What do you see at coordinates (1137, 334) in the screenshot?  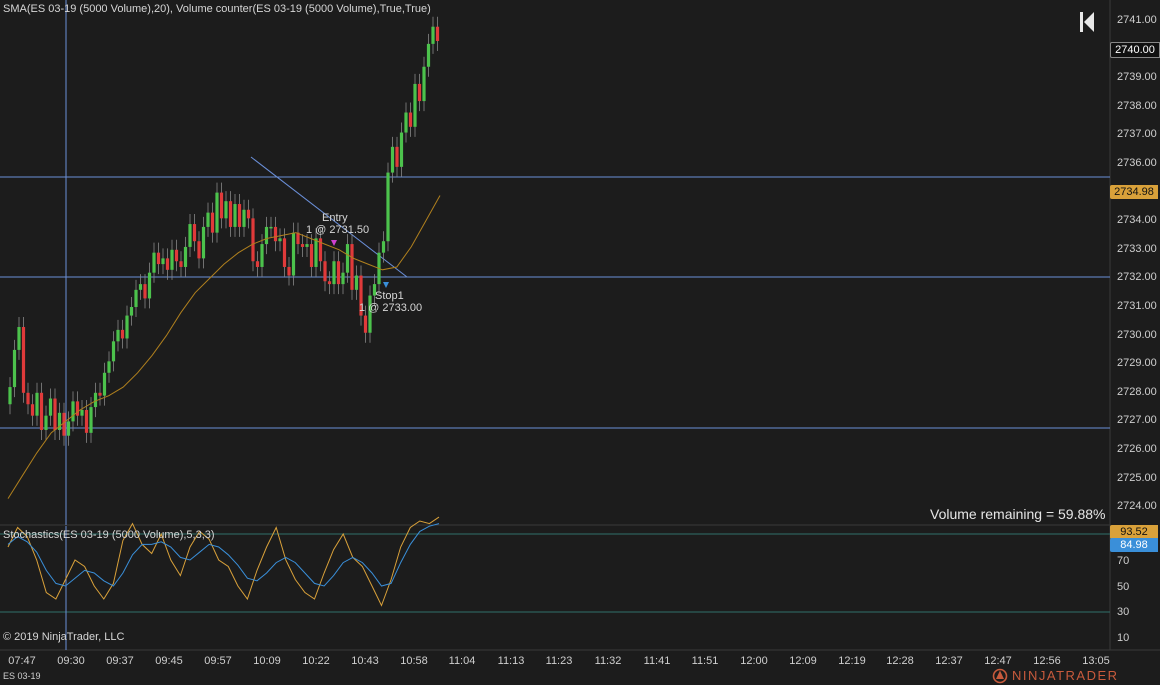 I see `price-tick-label: 2730.00` at bounding box center [1137, 334].